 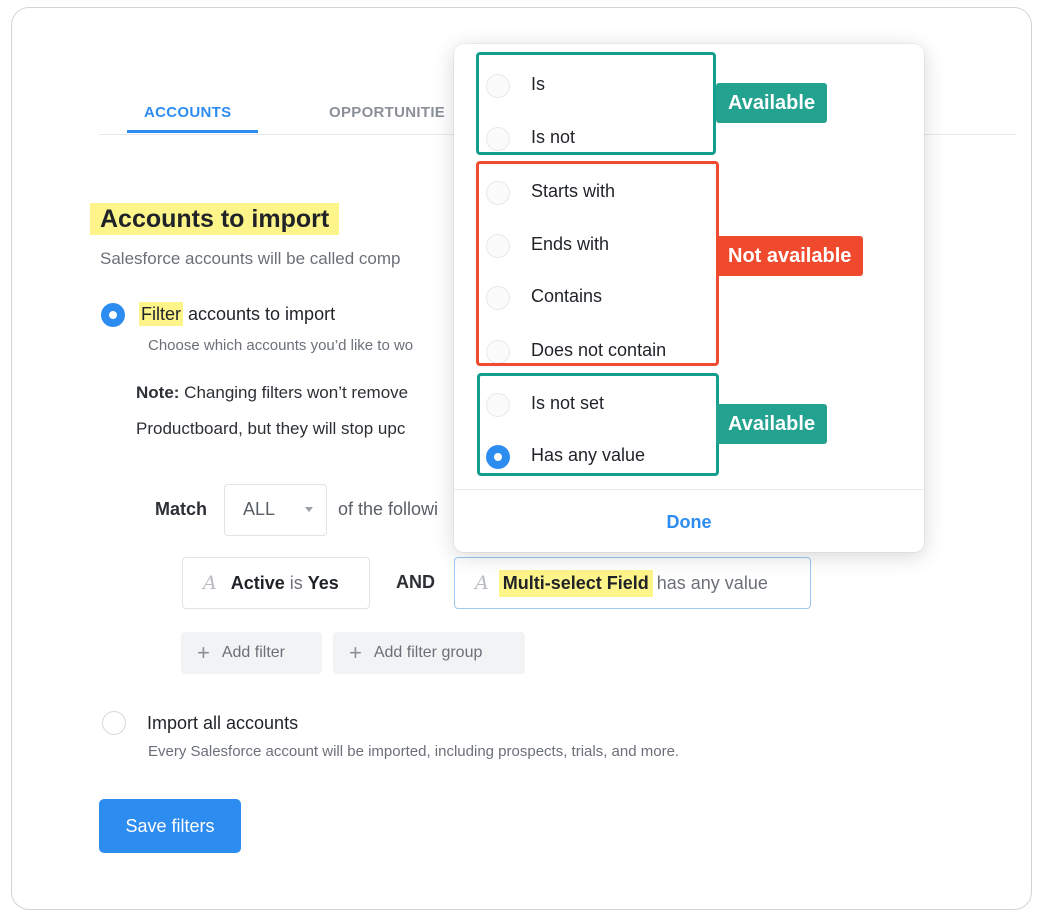 I want to click on note-line-1: Note: Changing filters won’t remove, so click(x=272, y=393).